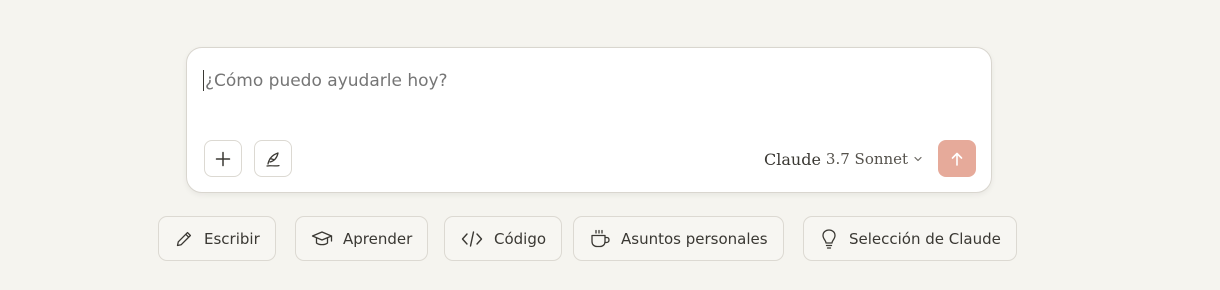 The height and width of the screenshot is (290, 1220). I want to click on suggestion-chip-claude-picks: Selección de Claude, so click(910, 238).